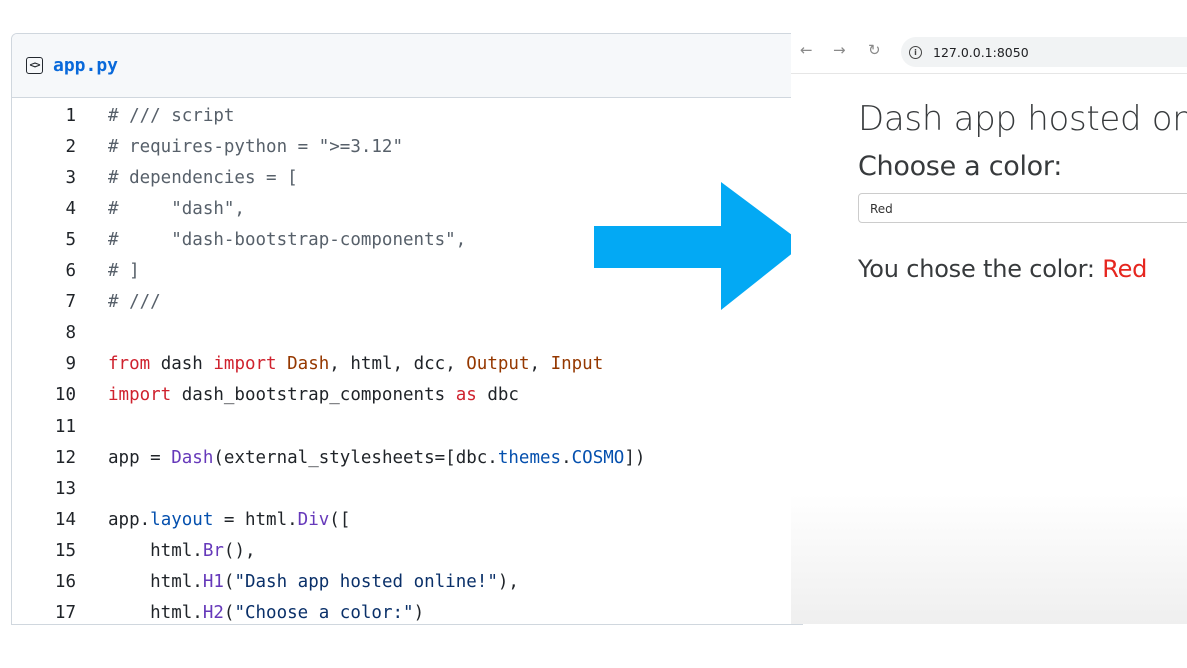  What do you see at coordinates (213, 582) in the screenshot?
I see `code-token: H1` at bounding box center [213, 582].